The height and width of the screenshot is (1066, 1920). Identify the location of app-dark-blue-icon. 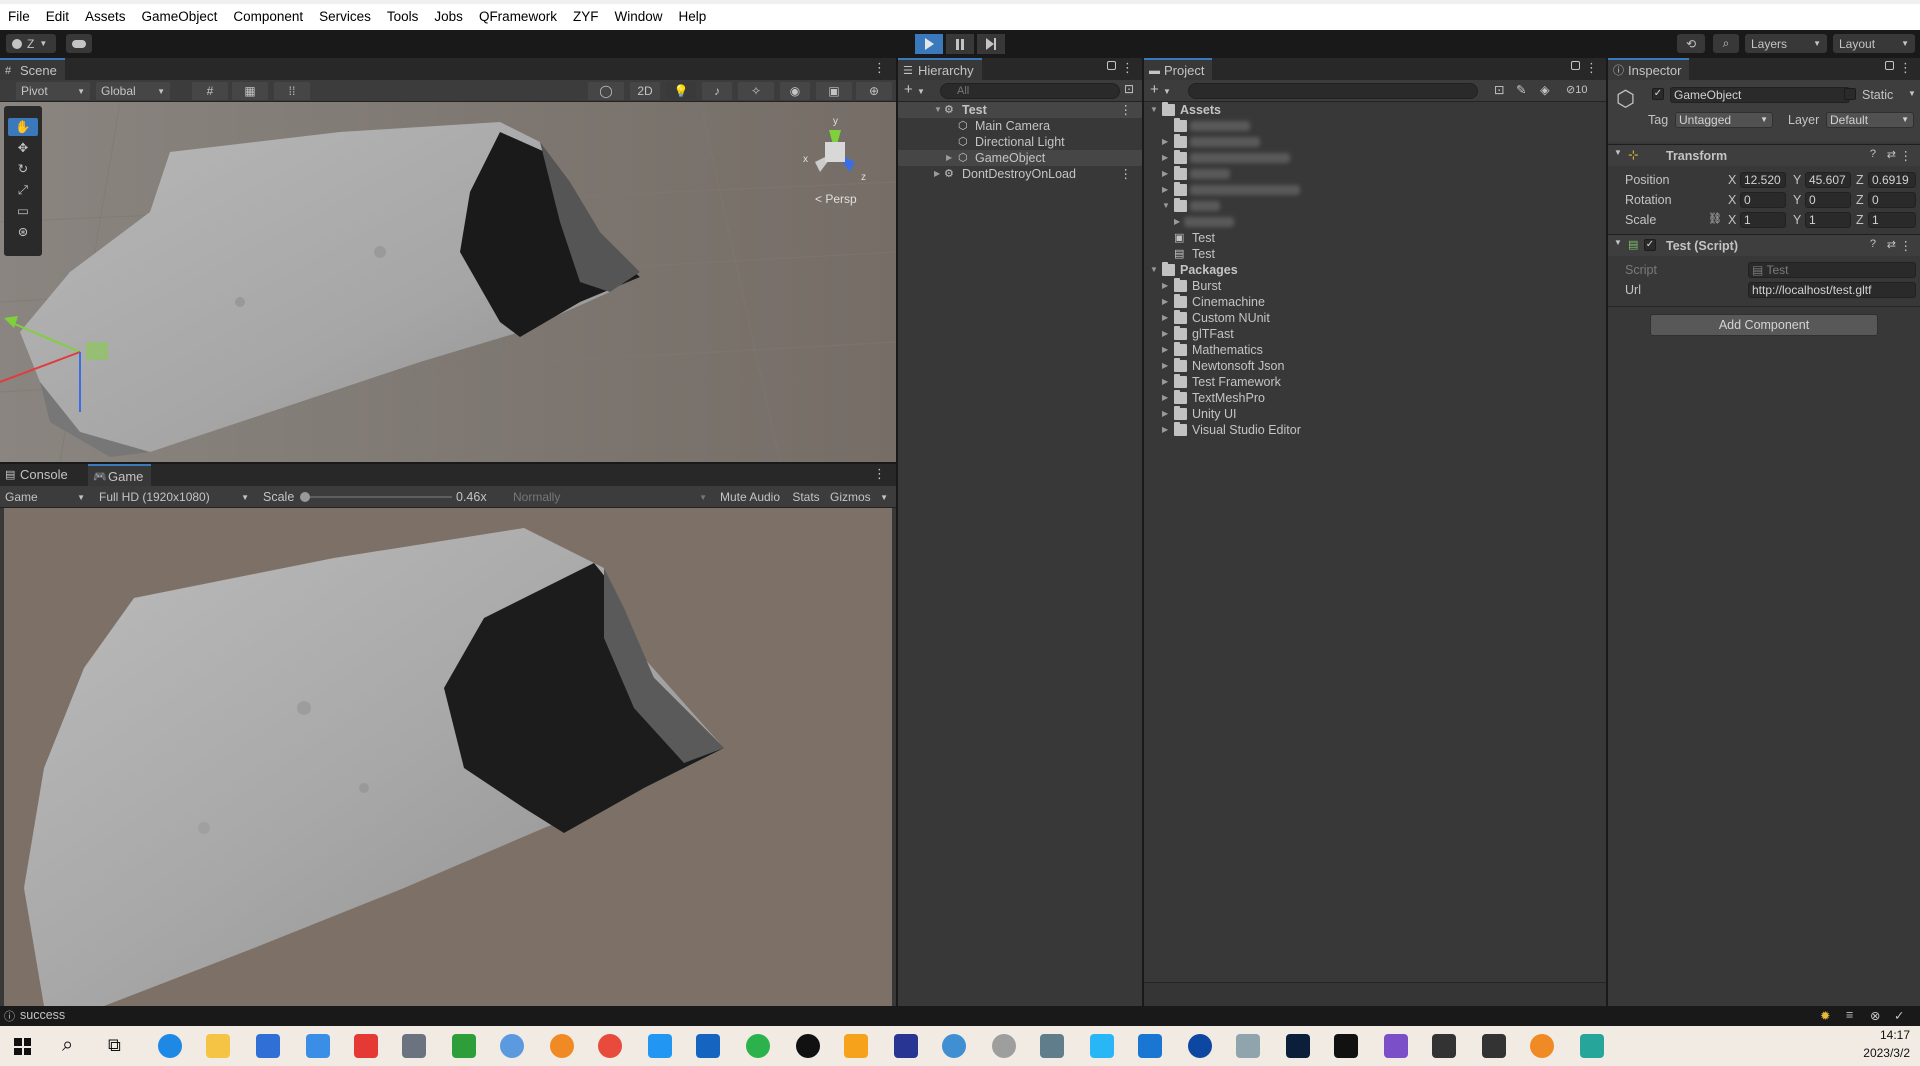
(906, 1046).